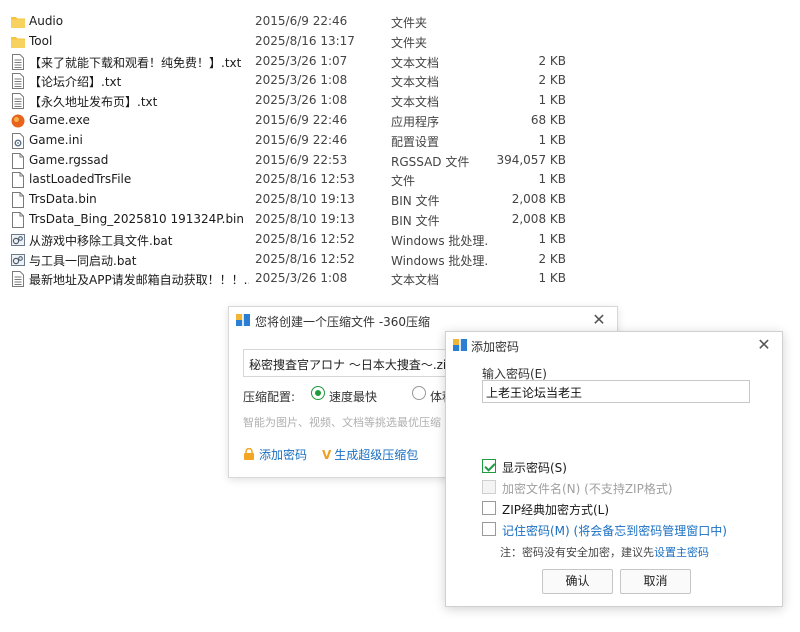 This screenshot has height=632, width=800. What do you see at coordinates (301, 60) in the screenshot?
I see `file-date: 2025/3/26 1:07` at bounding box center [301, 60].